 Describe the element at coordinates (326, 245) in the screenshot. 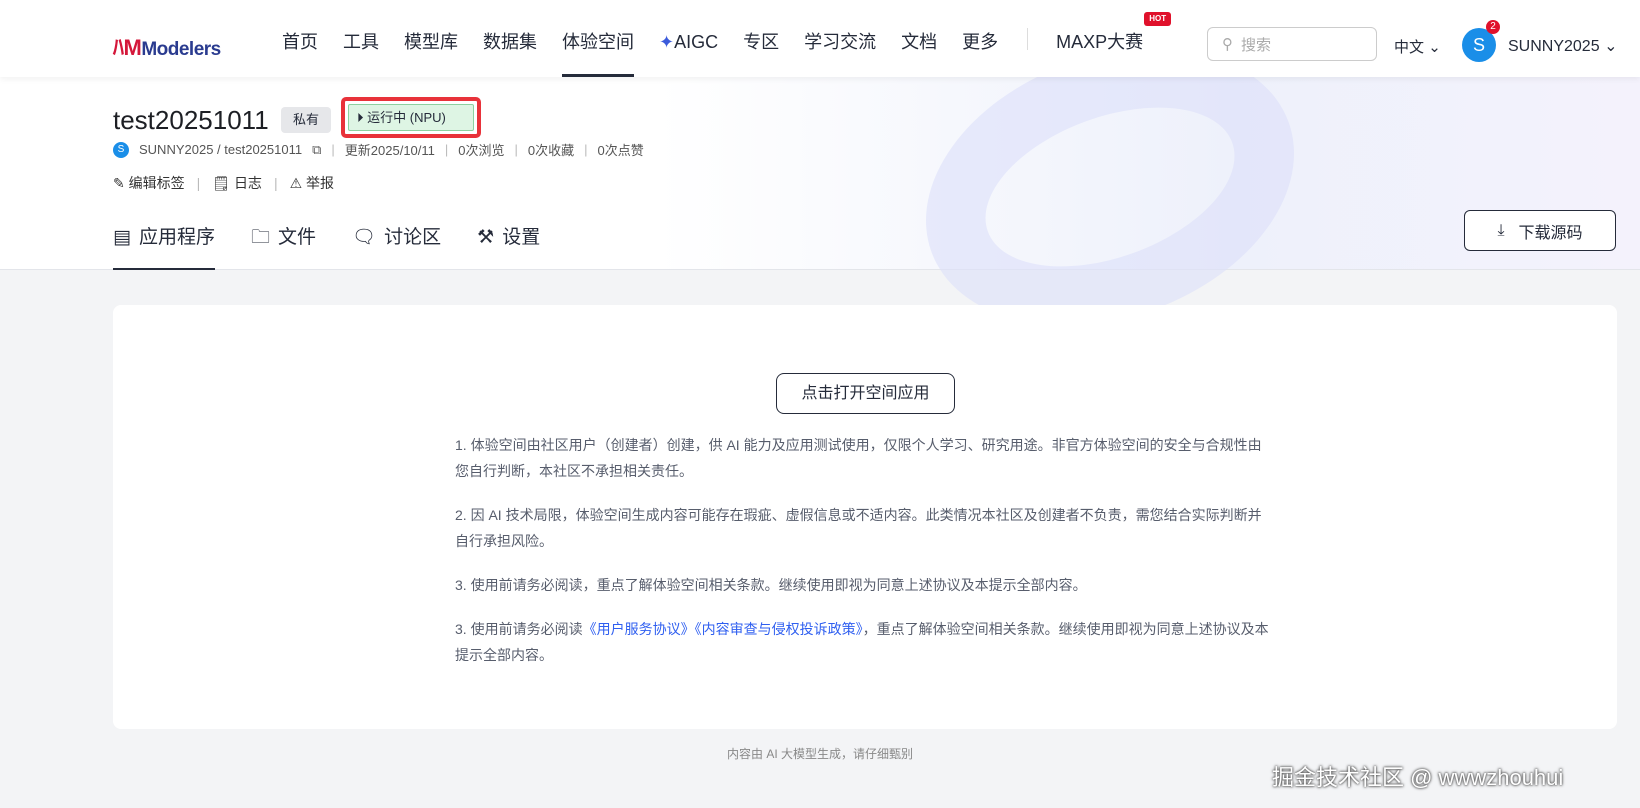

I see `space-tabs: ▤ 应用程序 🗀 文件 🗨 讨论区 ⚒ 设置` at that location.